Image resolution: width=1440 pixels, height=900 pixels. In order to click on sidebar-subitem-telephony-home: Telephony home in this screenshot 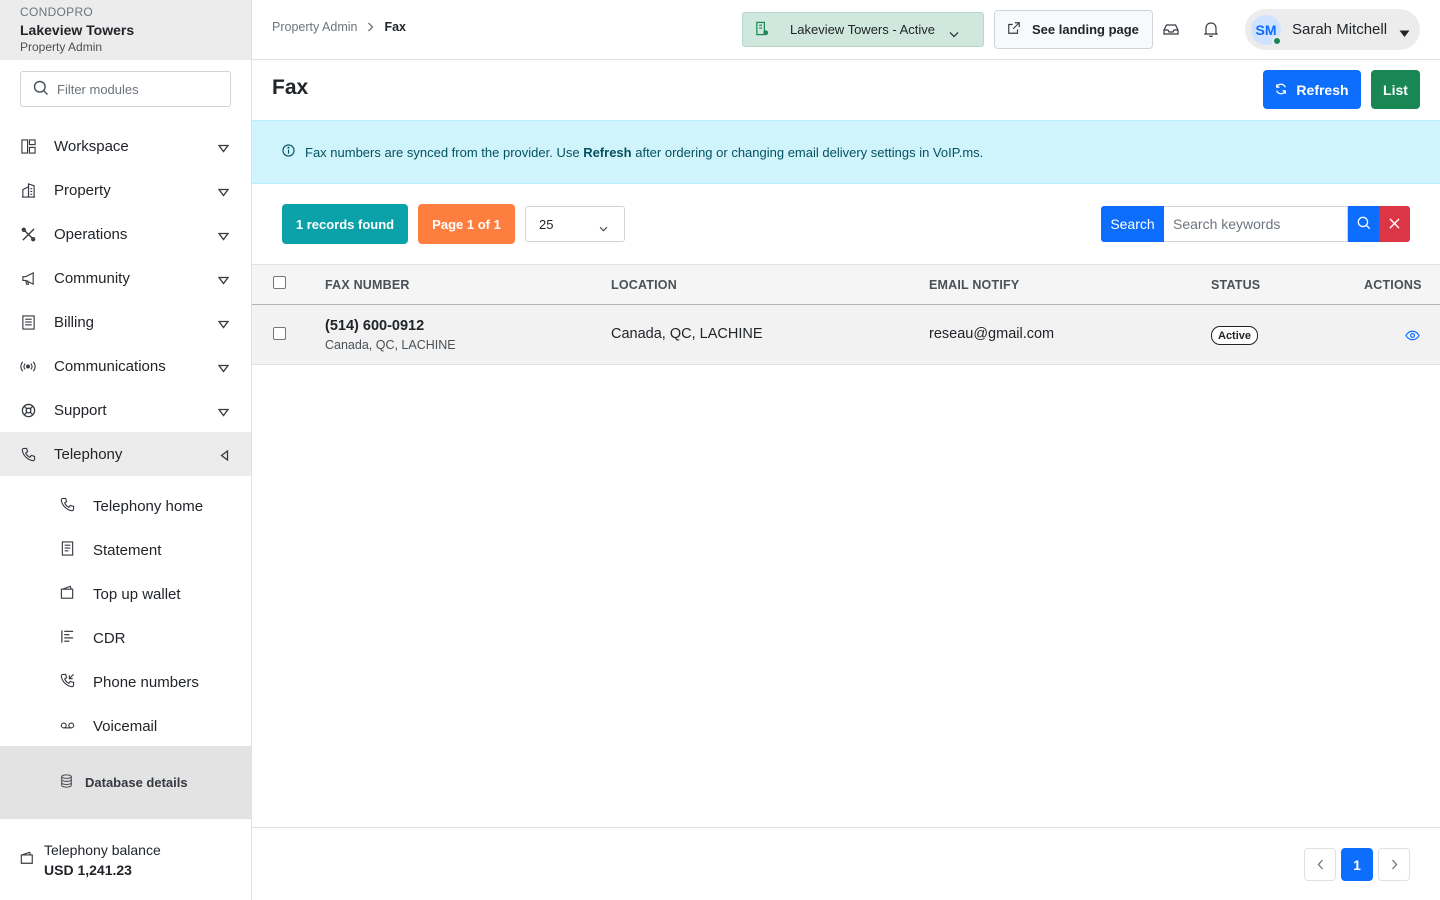, I will do `click(125, 506)`.